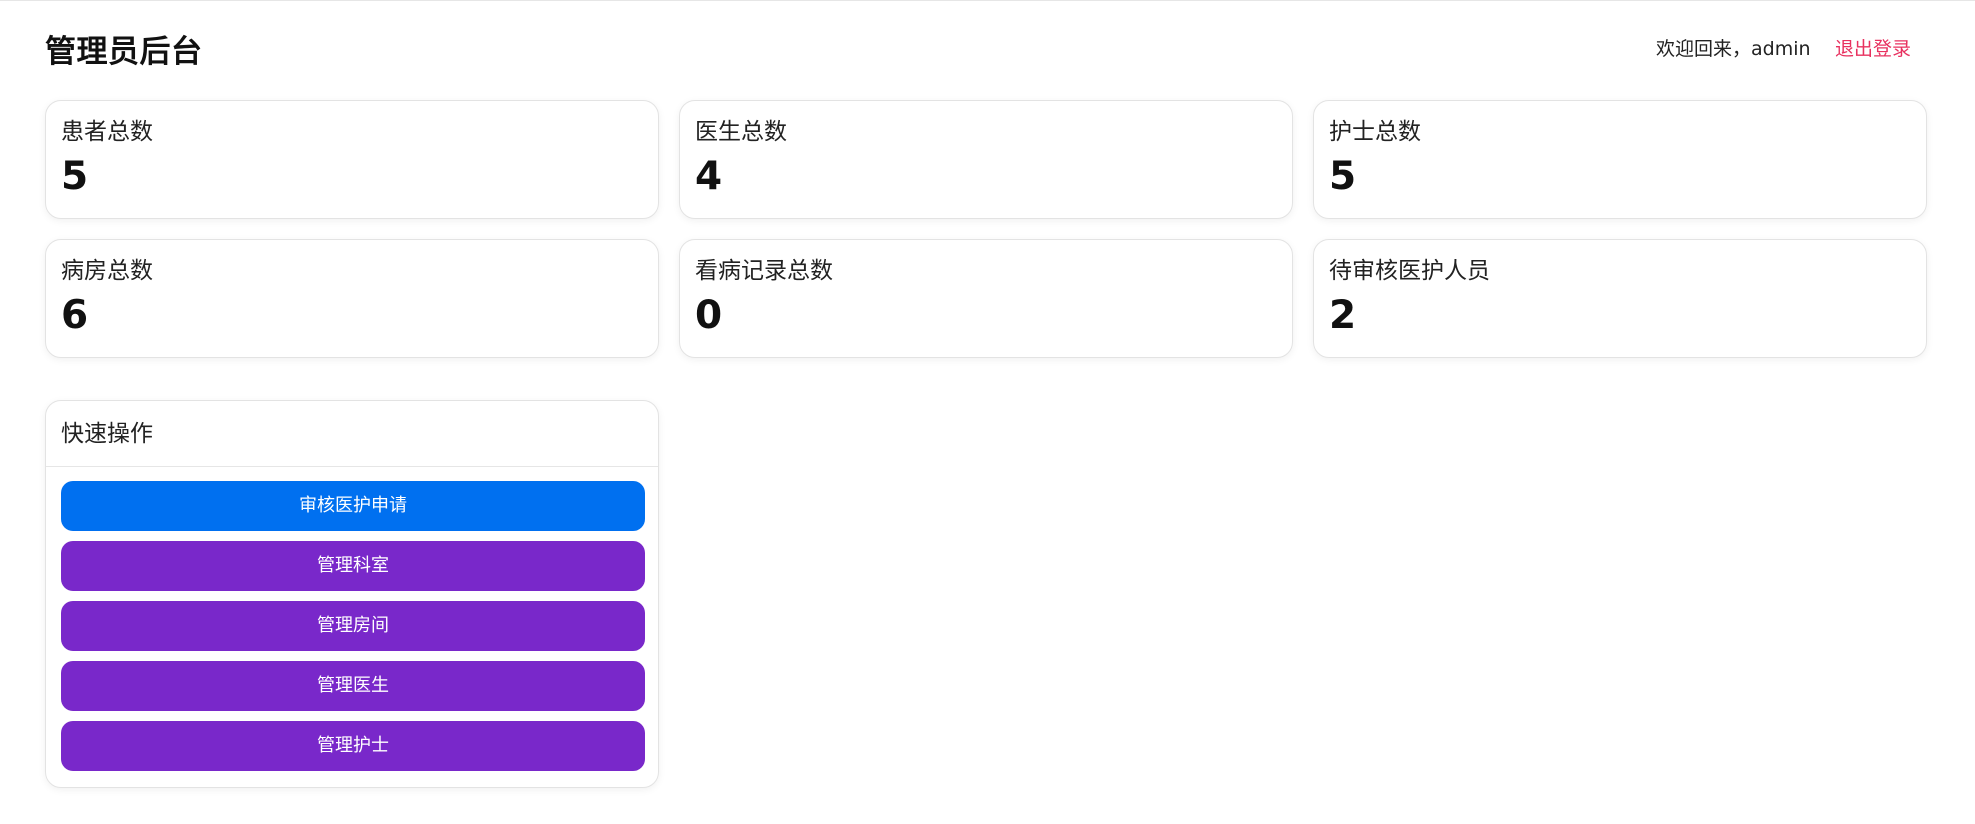 This screenshot has width=1975, height=824. What do you see at coordinates (107, 271) in the screenshot?
I see `stat-label: 病房总数` at bounding box center [107, 271].